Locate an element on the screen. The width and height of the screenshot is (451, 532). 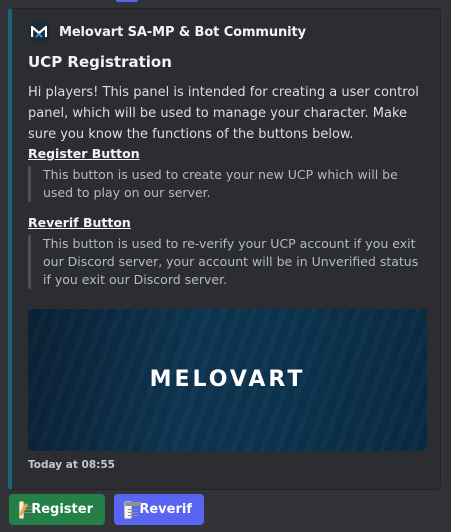
embed-title: UCP Registration is located at coordinates (100, 62).